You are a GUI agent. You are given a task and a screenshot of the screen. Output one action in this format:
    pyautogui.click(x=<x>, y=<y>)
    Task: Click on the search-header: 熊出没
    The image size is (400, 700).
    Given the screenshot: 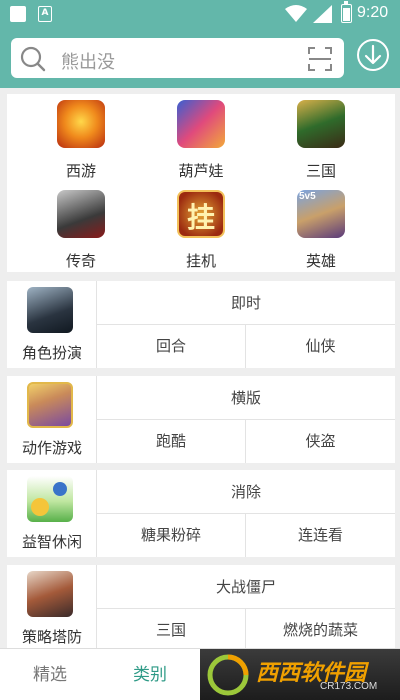 What is the action you would take?
    pyautogui.click(x=200, y=58)
    